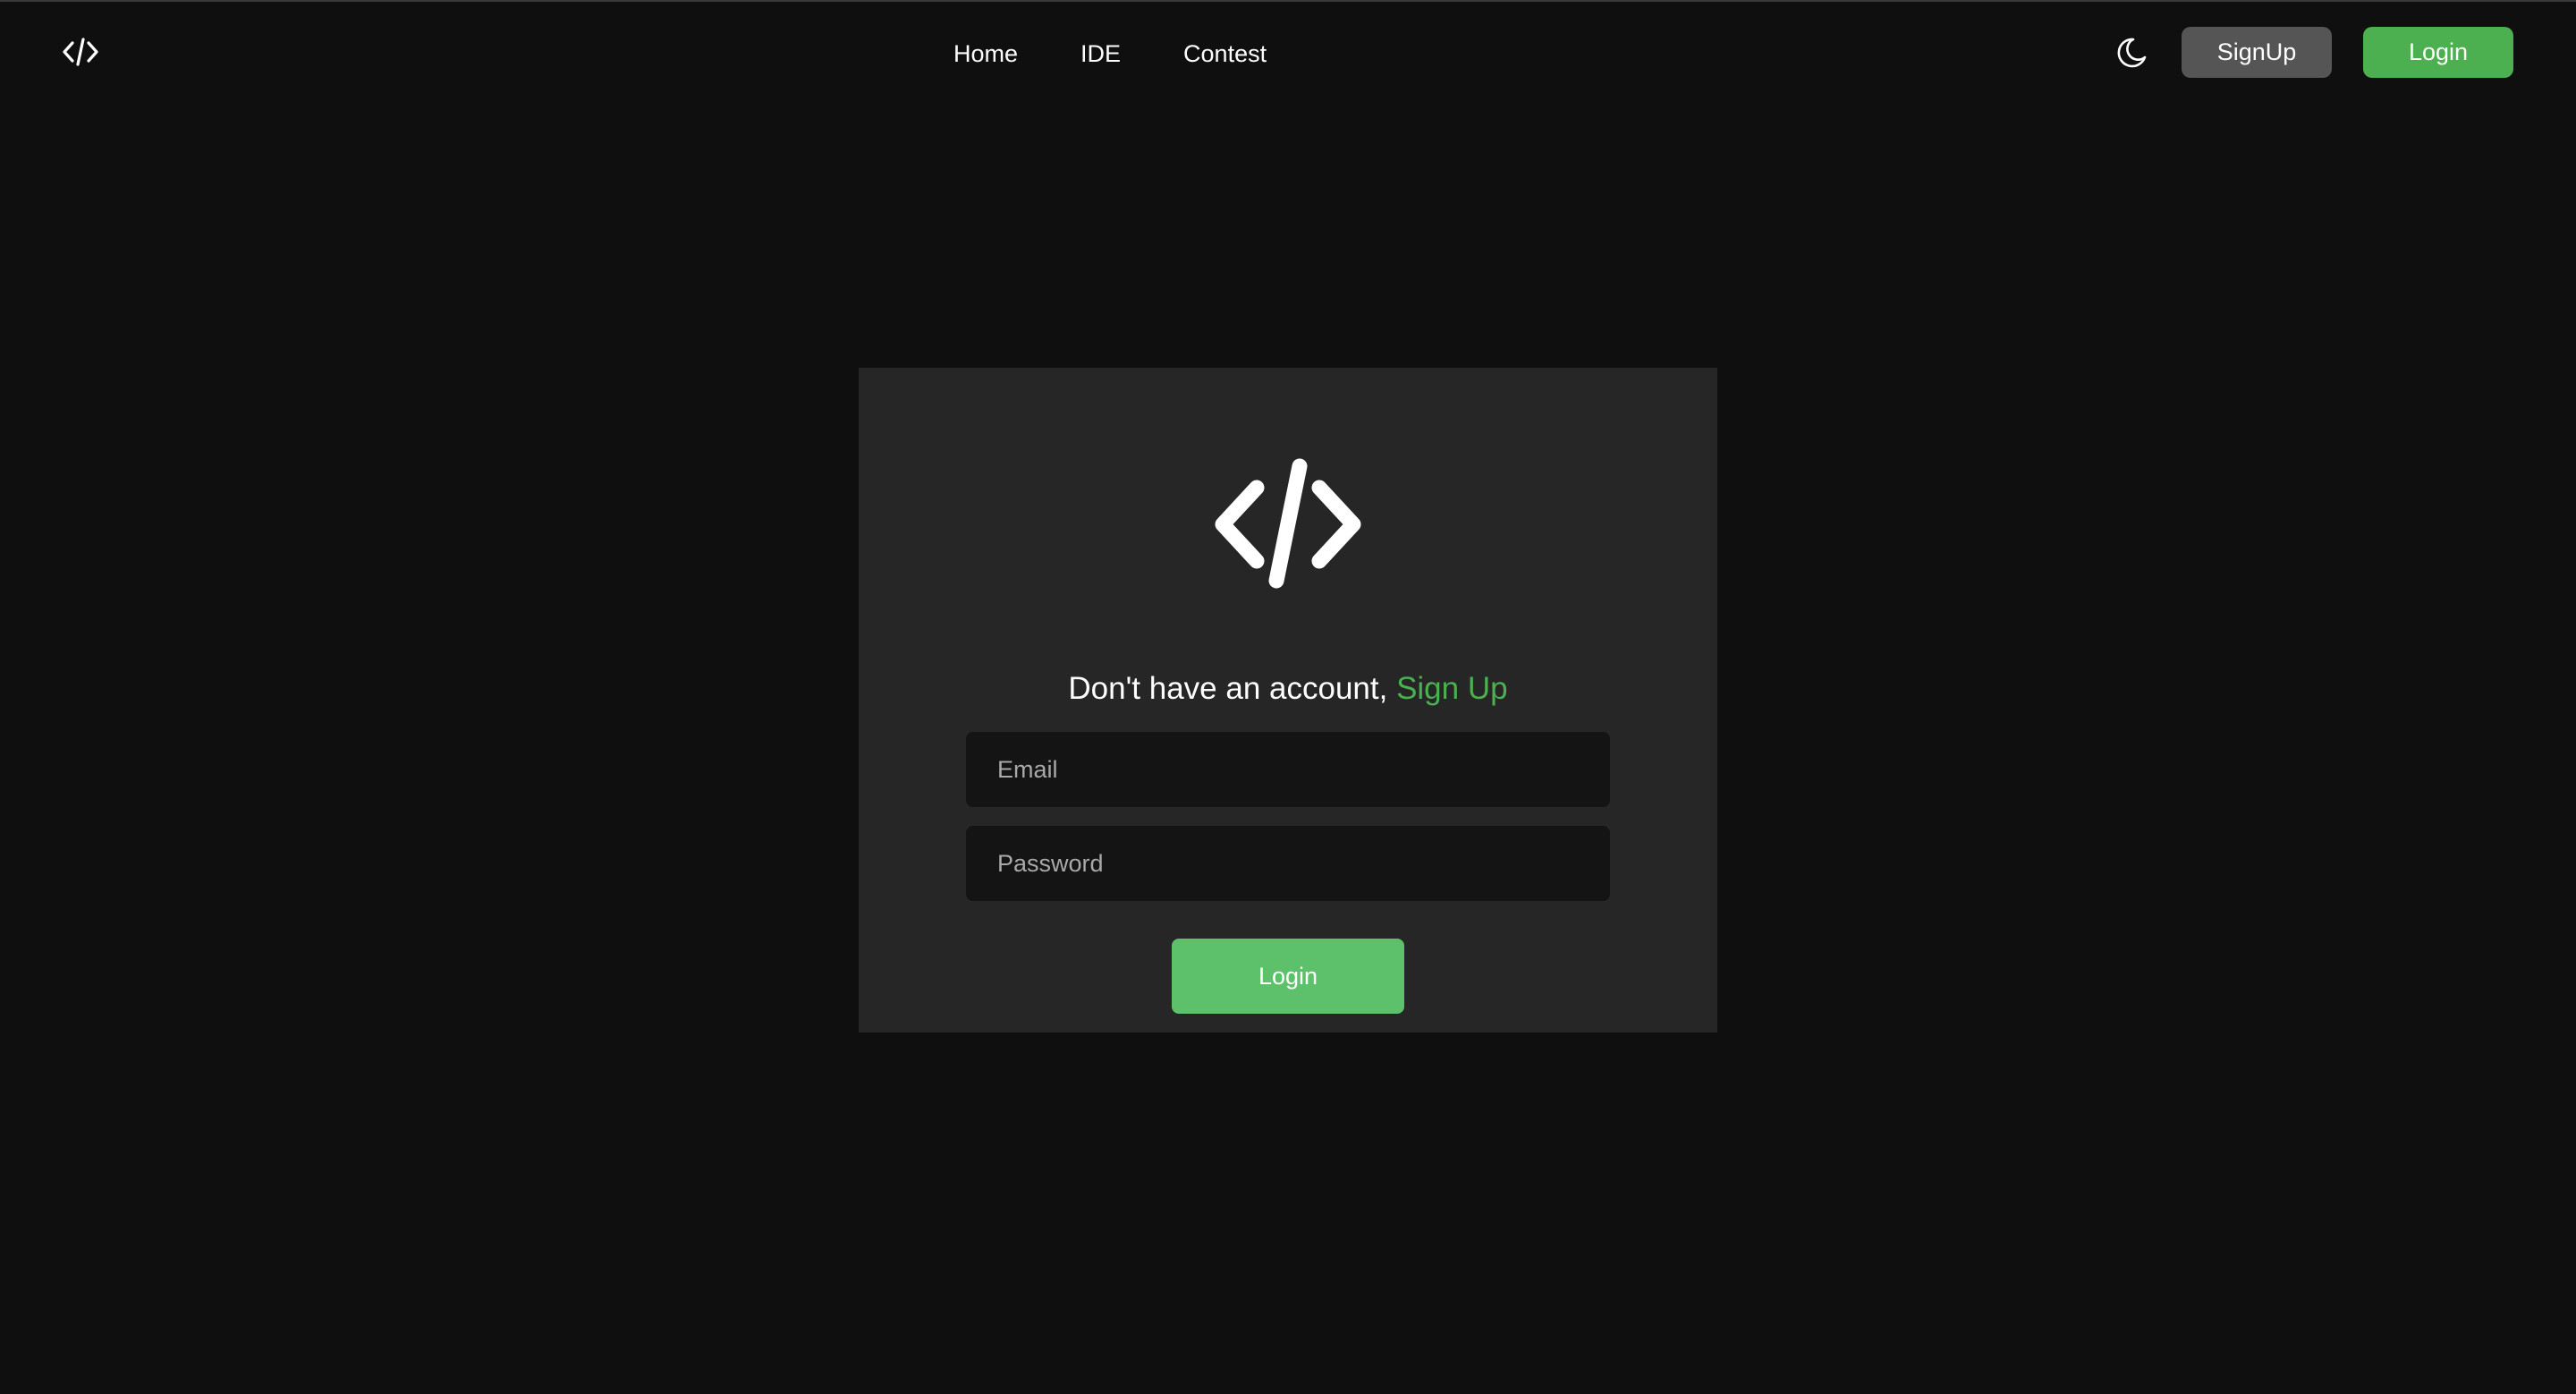 The width and height of the screenshot is (2576, 1394). What do you see at coordinates (1288, 52) in the screenshot?
I see `navbar: Home IDE Contest SignUp Login` at bounding box center [1288, 52].